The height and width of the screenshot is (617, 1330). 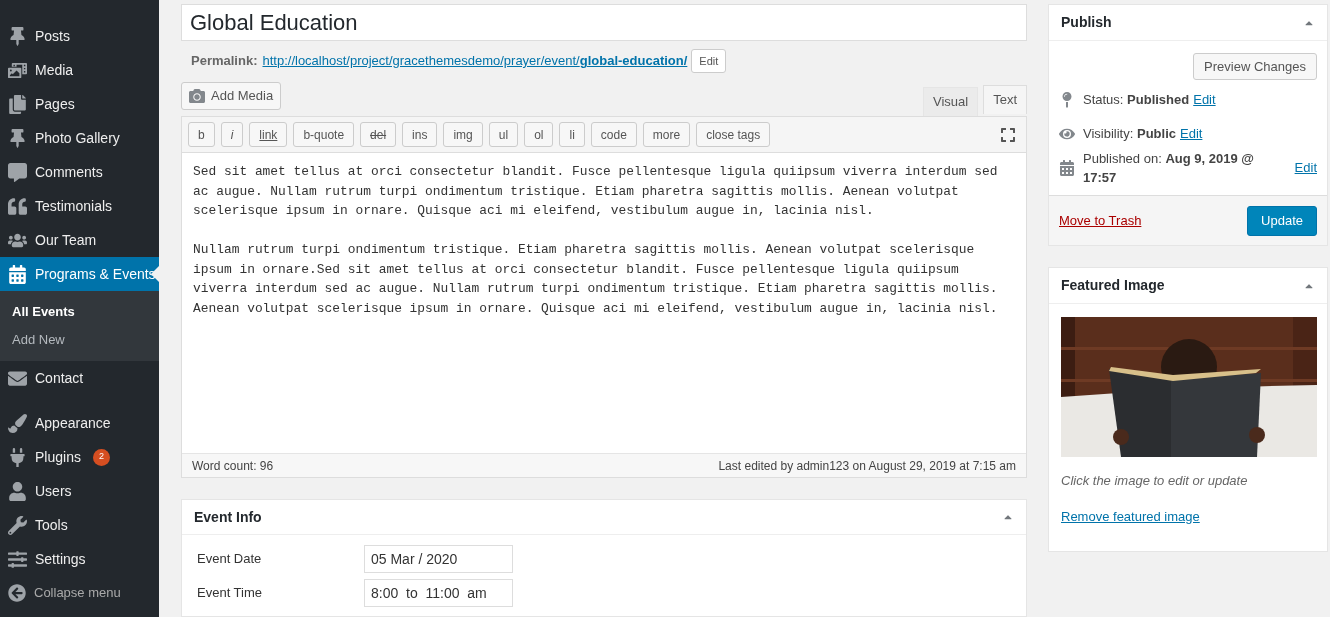 What do you see at coordinates (1113, 285) in the screenshot?
I see `panel-title: Featured Image` at bounding box center [1113, 285].